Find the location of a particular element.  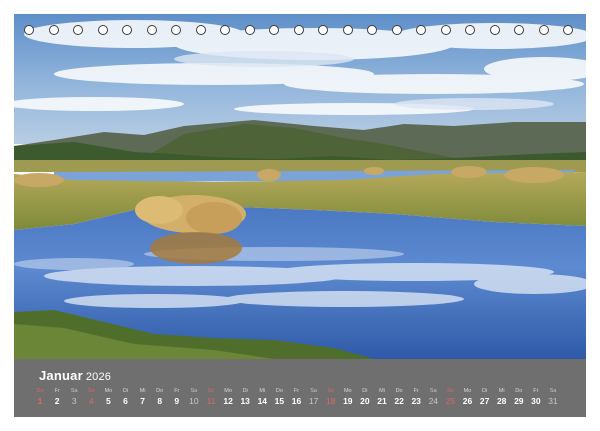

day-number: 19 is located at coordinates (348, 401).